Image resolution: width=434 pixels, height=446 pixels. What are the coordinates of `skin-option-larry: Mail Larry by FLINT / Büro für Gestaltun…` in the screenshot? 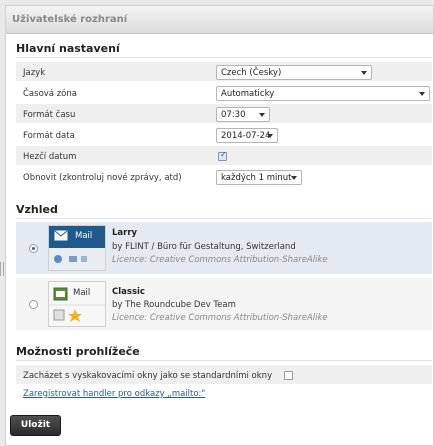 It's located at (224, 248).